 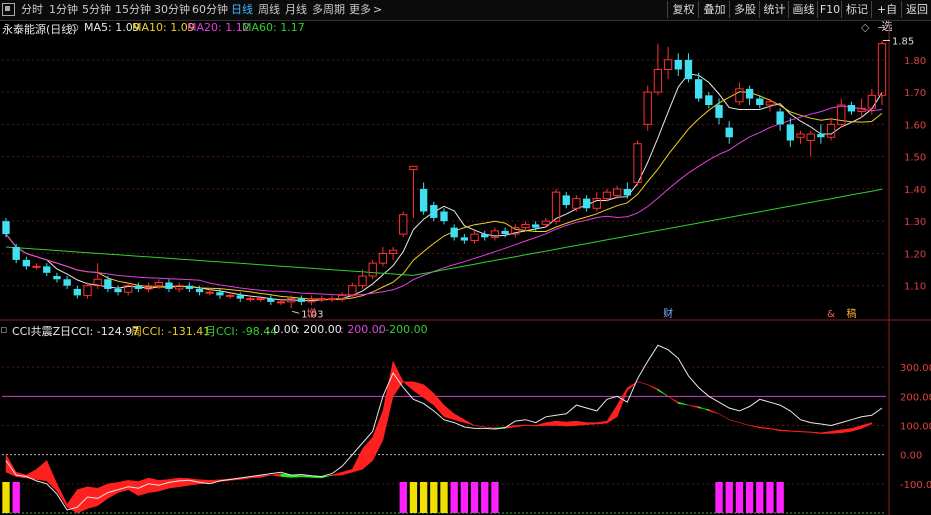 I want to click on cci-tick-label: 0.00, so click(x=911, y=456).